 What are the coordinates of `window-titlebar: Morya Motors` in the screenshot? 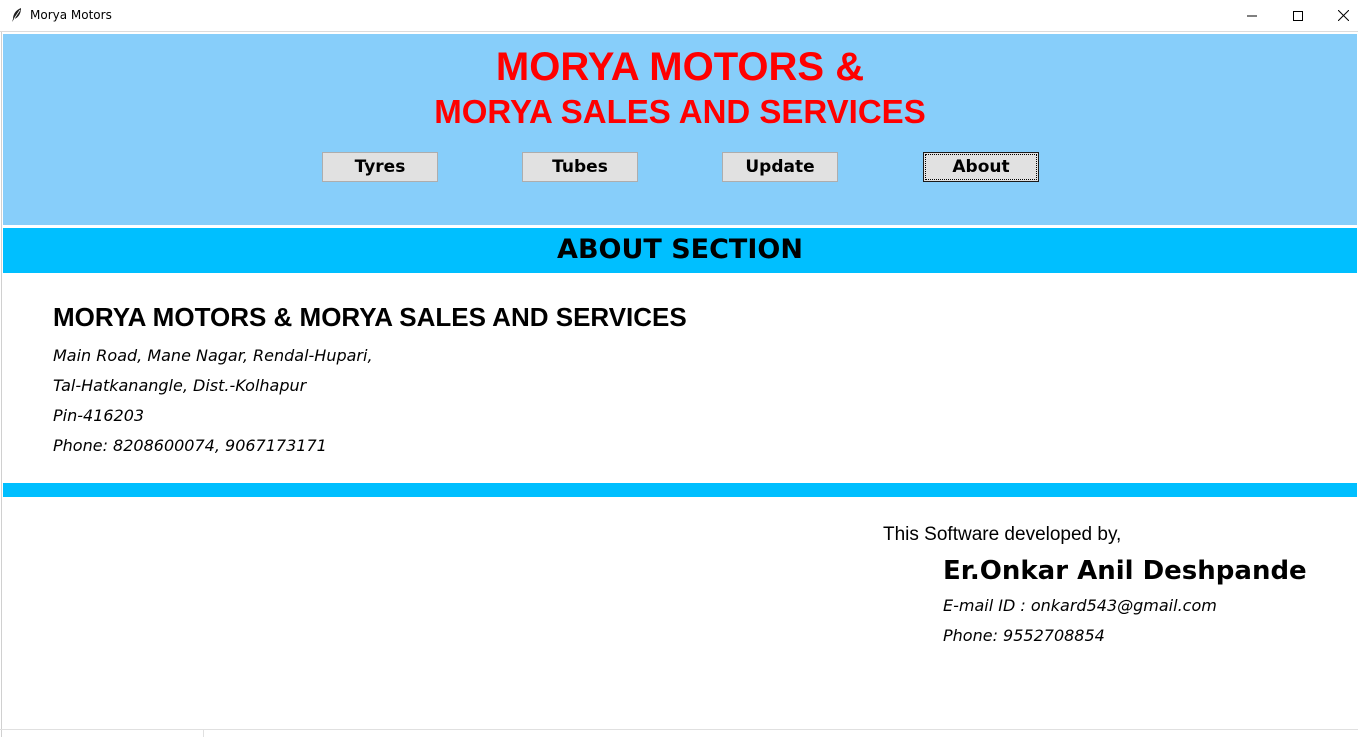 It's located at (679, 16).